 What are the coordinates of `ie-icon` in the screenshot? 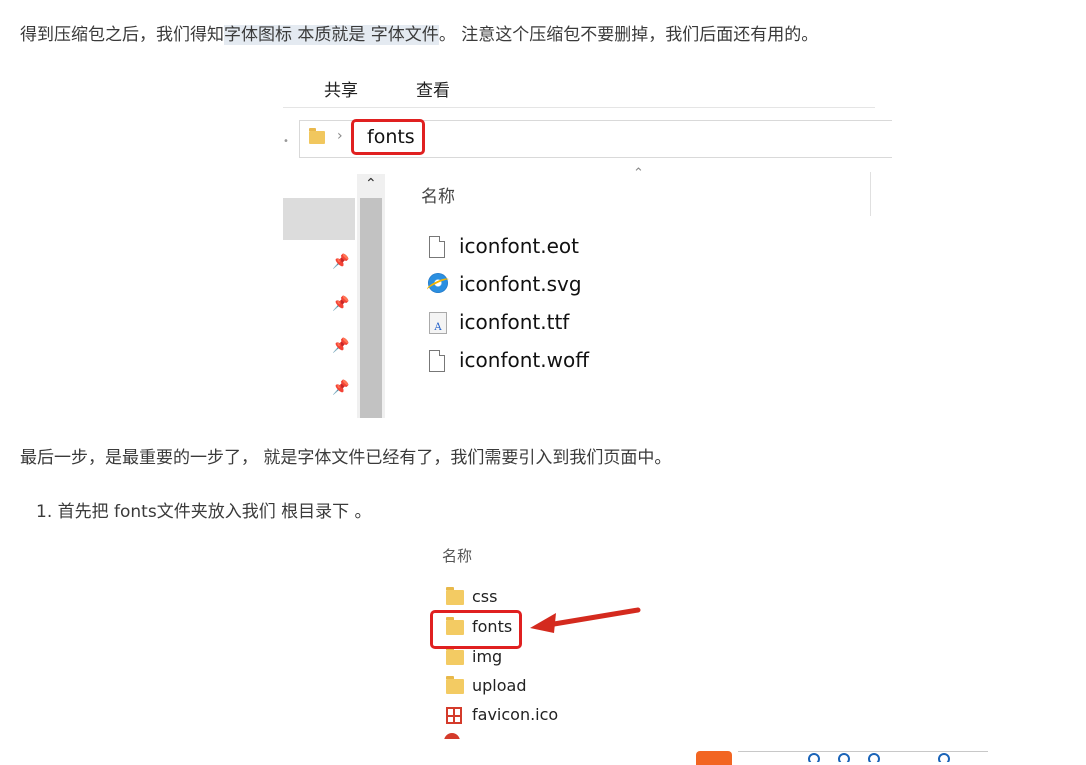 It's located at (438, 283).